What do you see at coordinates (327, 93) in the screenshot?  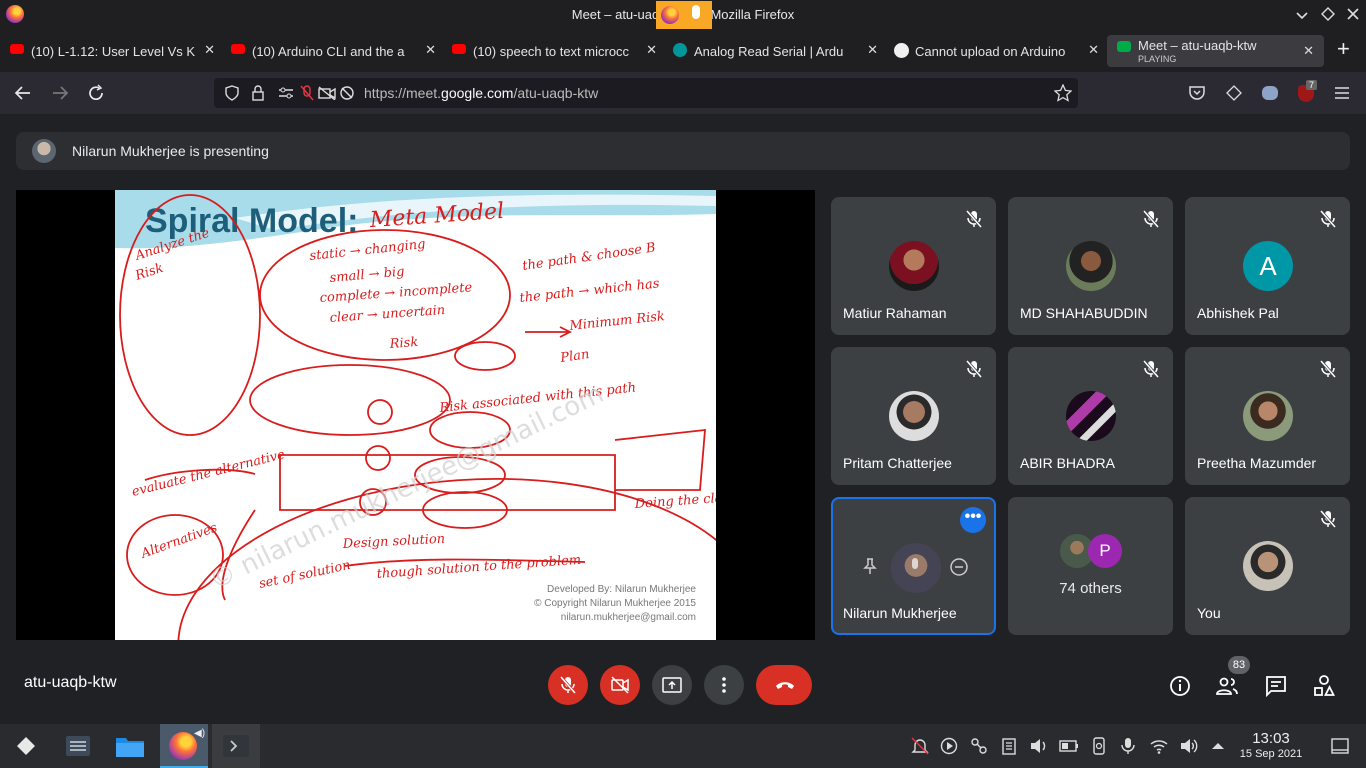 I see `camera-blocked-icon` at bounding box center [327, 93].